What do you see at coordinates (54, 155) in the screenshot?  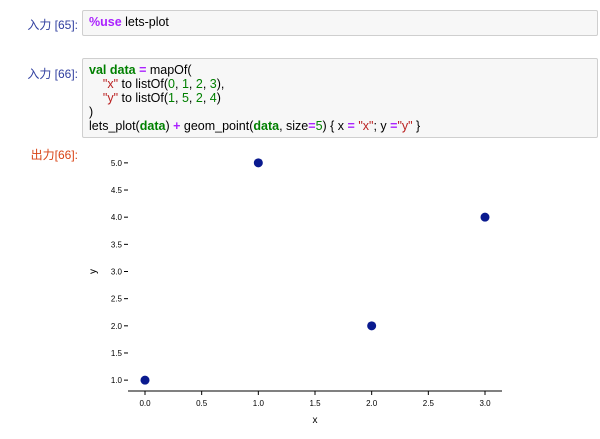 I see `output-prompt-66: 出力[66]:` at bounding box center [54, 155].